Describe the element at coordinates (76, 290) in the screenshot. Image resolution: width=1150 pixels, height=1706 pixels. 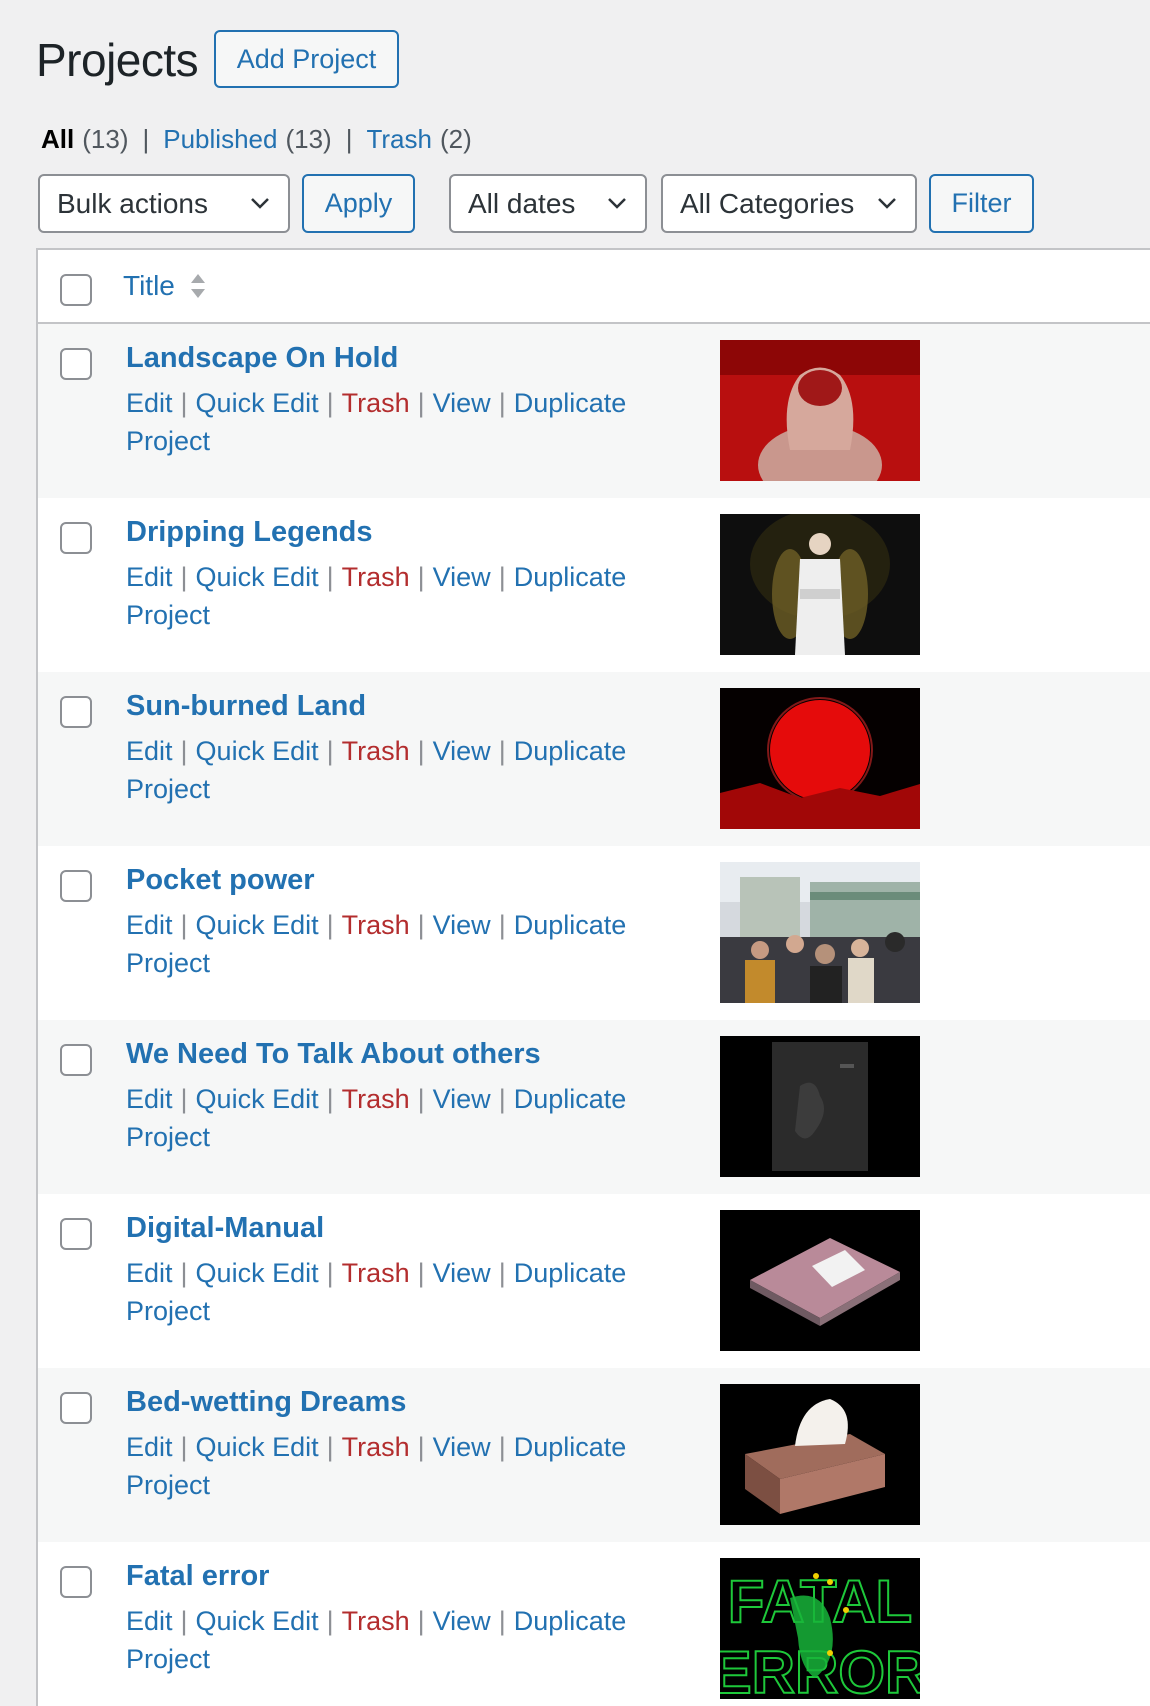
I see `select-all-checkbox` at that location.